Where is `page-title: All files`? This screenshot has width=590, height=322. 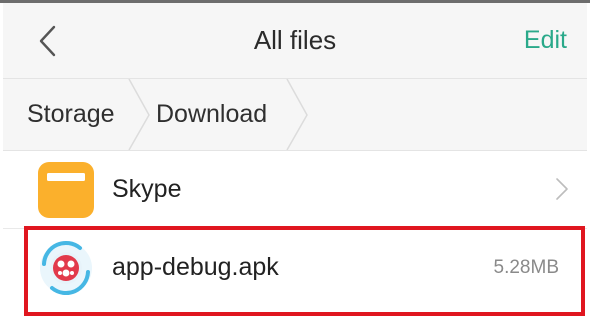
page-title: All files is located at coordinates (295, 40).